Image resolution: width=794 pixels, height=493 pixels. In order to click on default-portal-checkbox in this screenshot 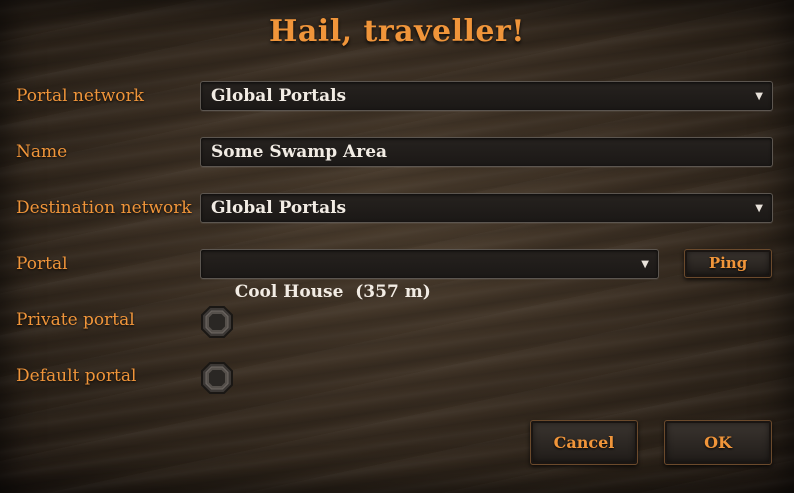, I will do `click(217, 378)`.